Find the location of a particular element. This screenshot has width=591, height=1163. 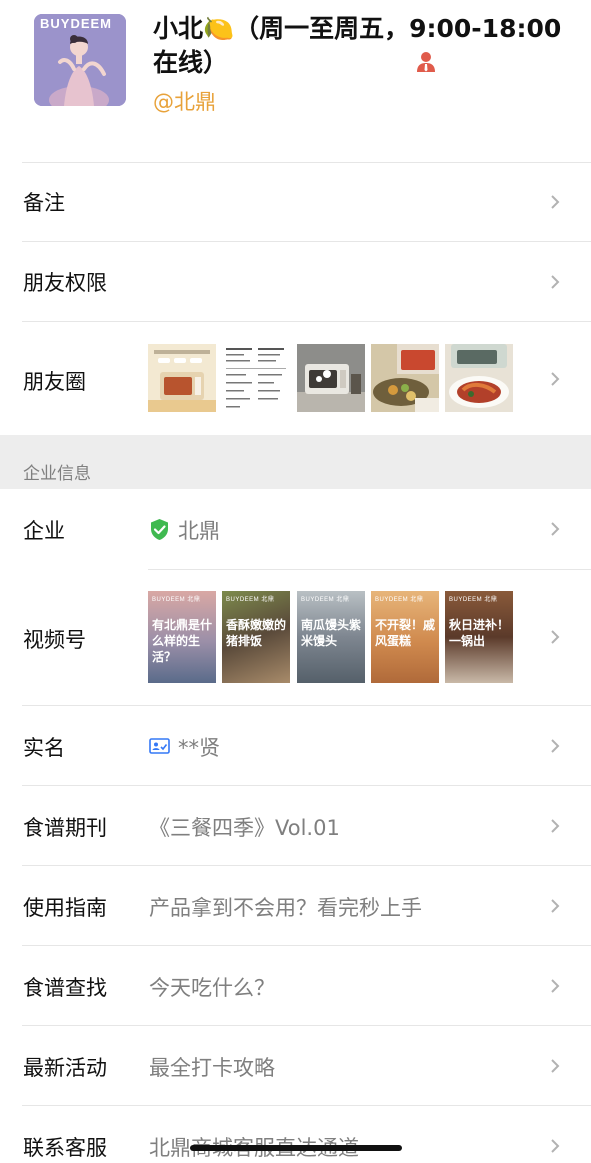

verified-shield-icon is located at coordinates (159, 529).